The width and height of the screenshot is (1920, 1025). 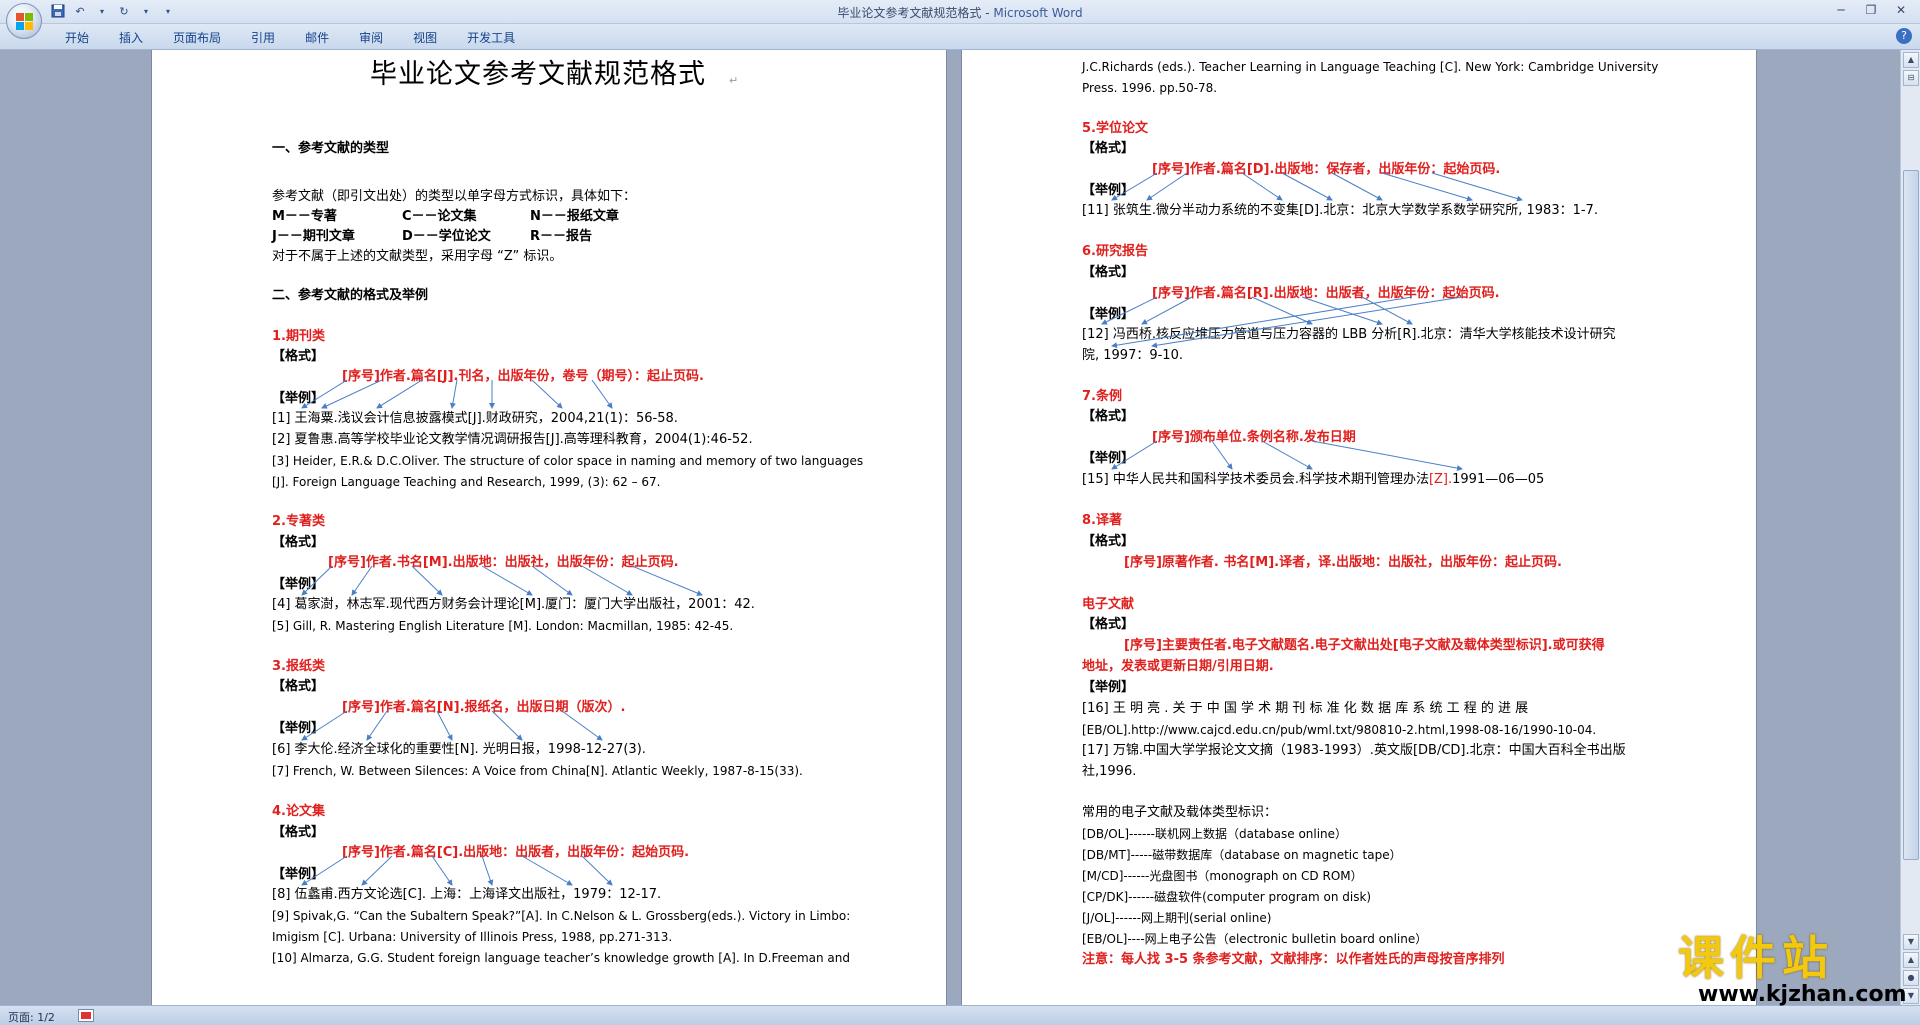 I want to click on watermark-logo: 课件站 www.kjzhan.com, so click(x=1793, y=970).